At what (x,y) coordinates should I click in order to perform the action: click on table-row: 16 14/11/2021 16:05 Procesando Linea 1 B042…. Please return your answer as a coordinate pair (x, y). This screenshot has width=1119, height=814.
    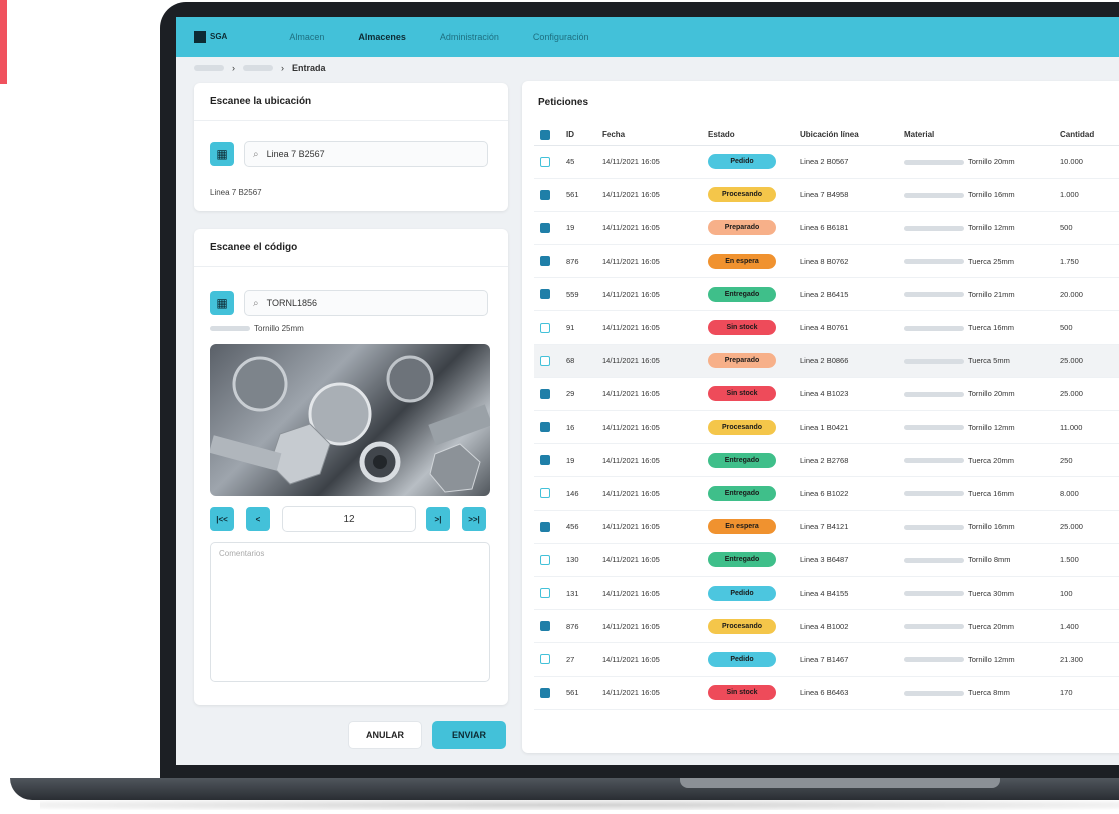
    Looking at the image, I should click on (826, 427).